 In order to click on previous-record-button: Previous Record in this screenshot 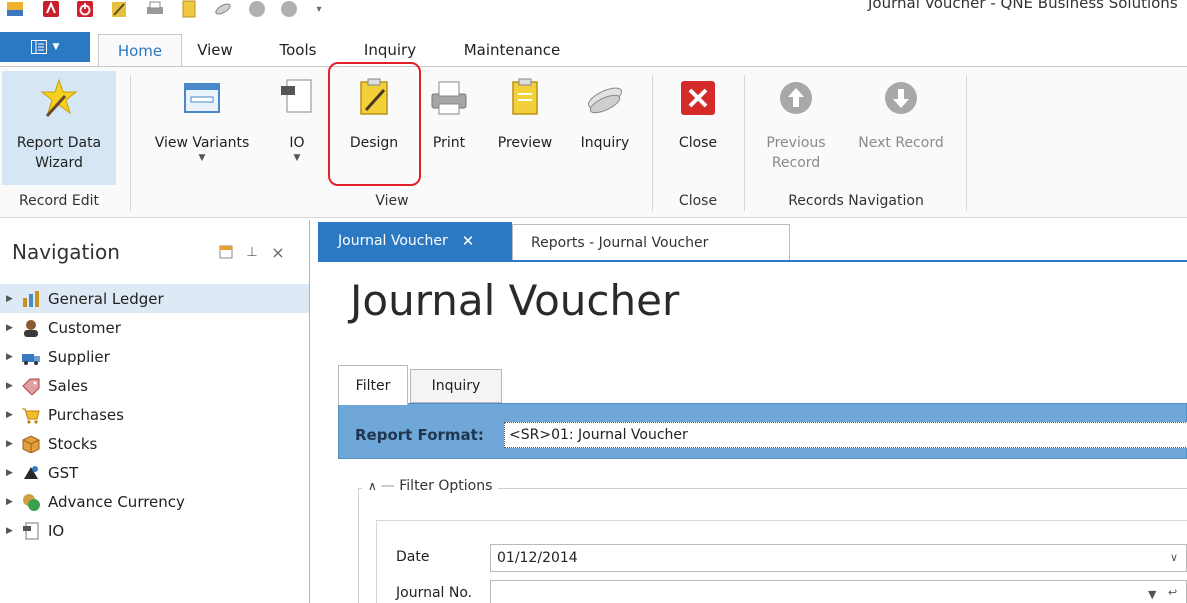, I will do `click(796, 123)`.